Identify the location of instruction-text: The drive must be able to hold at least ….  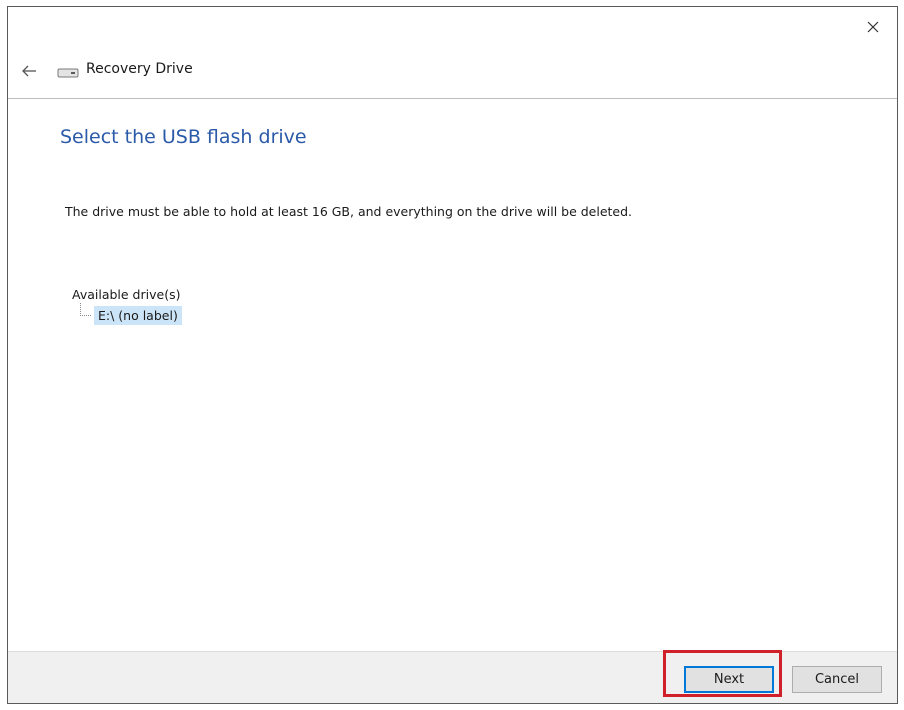
(349, 211).